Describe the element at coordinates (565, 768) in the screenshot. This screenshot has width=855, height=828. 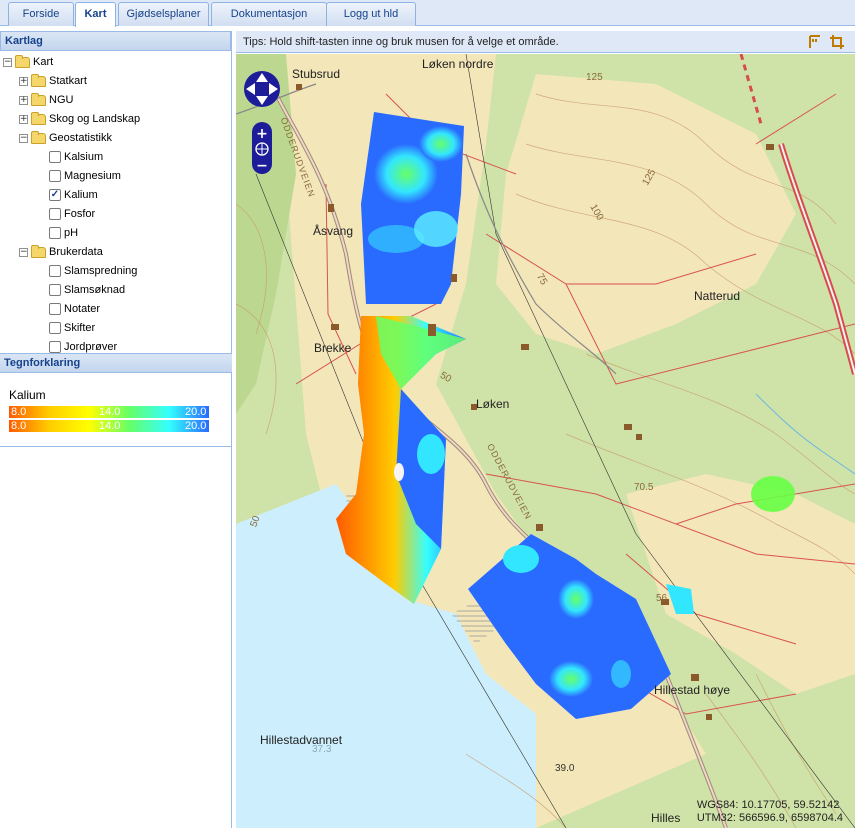
I see `contour-label: 39.0` at that location.